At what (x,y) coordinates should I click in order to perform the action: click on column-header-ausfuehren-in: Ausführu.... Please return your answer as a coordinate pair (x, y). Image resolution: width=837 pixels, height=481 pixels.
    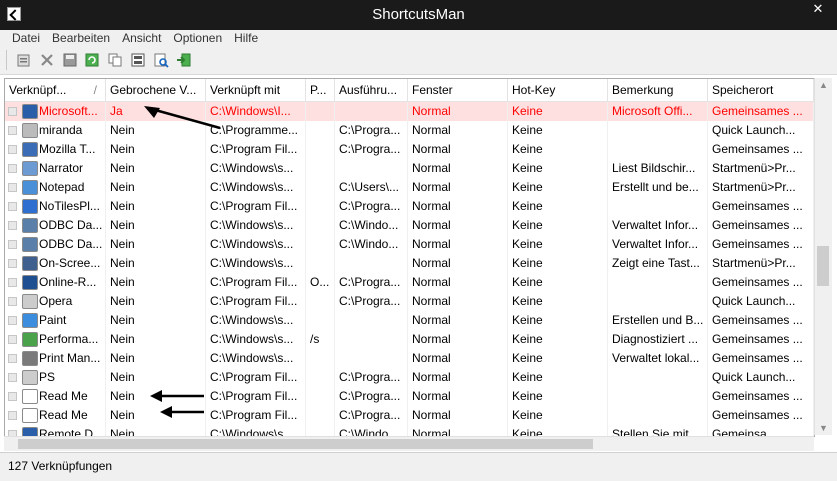
    Looking at the image, I should click on (371, 90).